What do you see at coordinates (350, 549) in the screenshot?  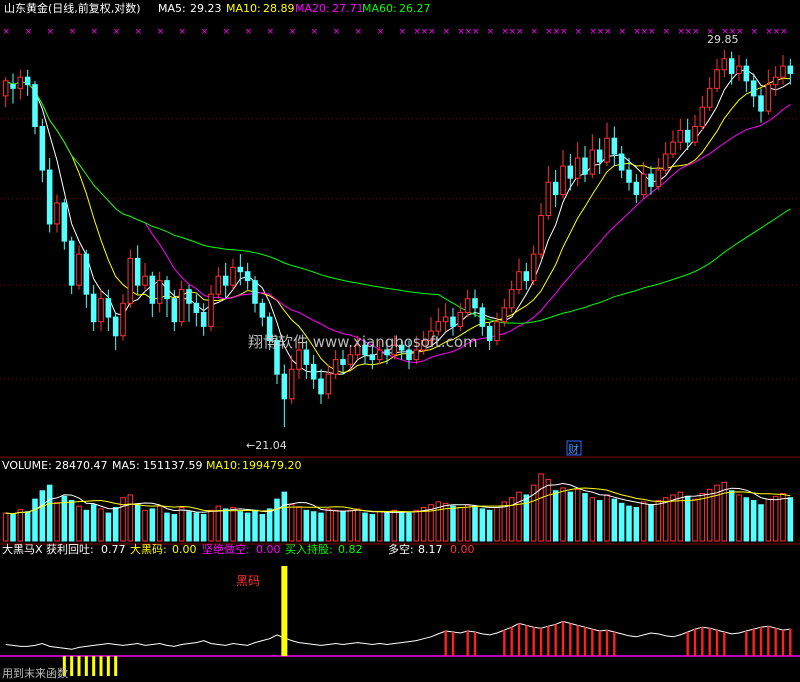 I see `buy-hold-value: 0.82` at bounding box center [350, 549].